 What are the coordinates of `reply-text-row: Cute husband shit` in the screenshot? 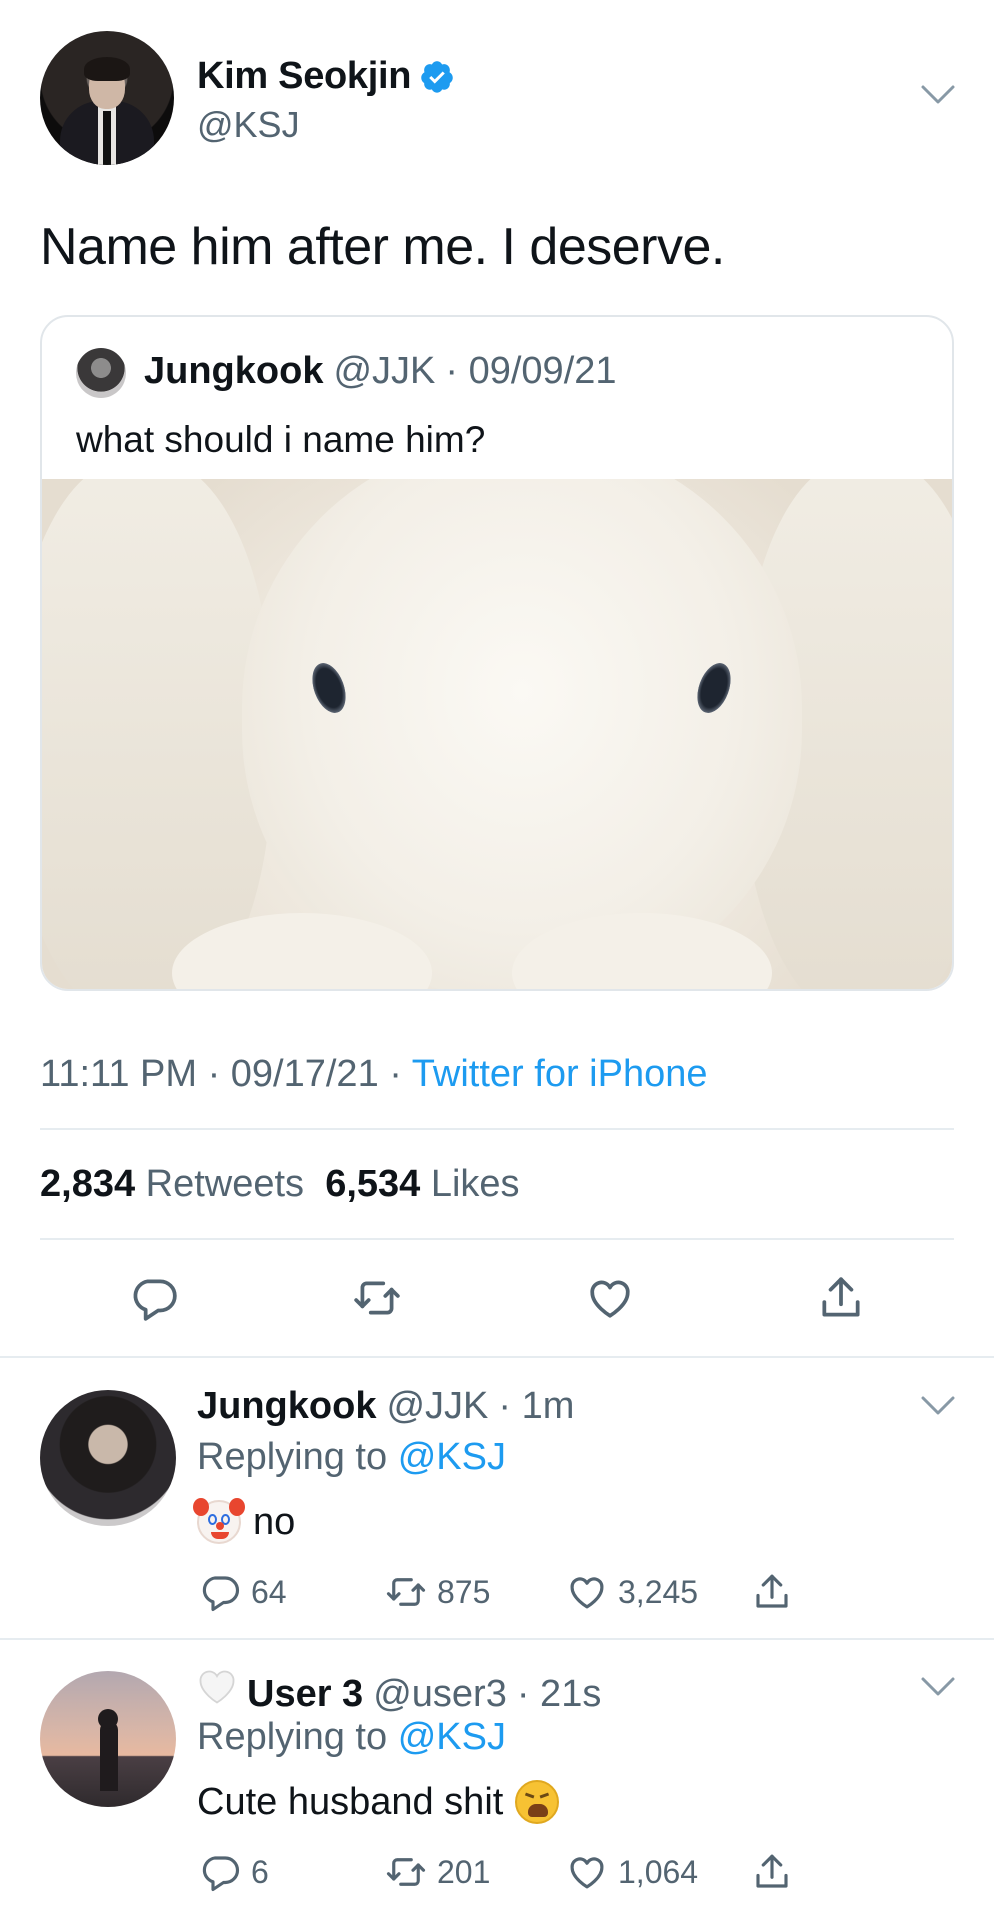 It's located at (378, 1802).